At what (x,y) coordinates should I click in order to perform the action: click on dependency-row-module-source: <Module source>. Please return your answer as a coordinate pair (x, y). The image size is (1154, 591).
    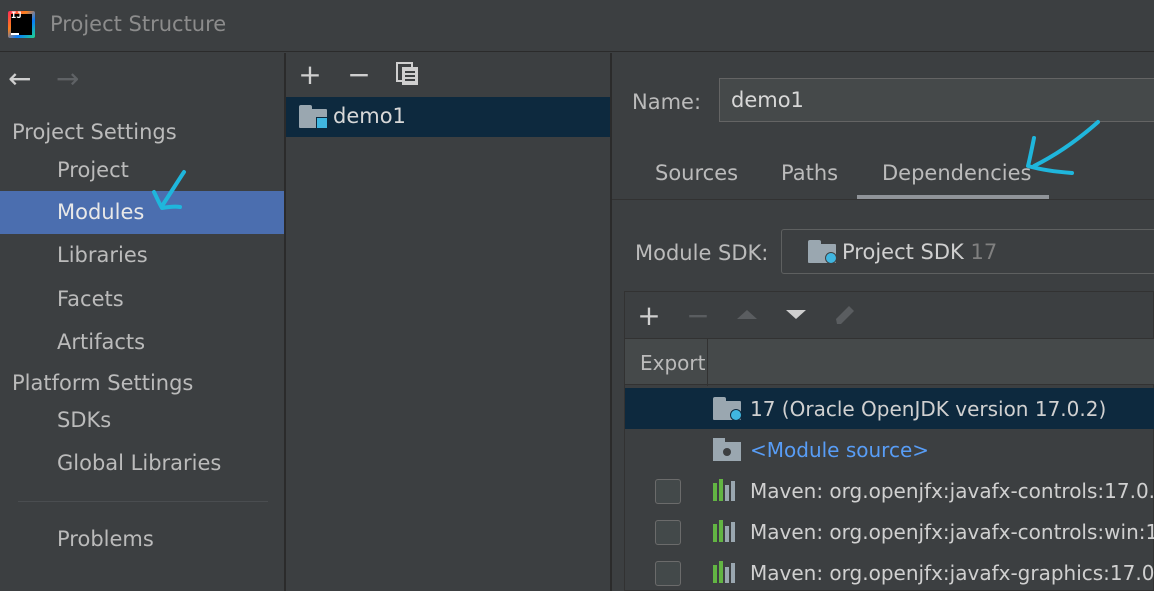
    Looking at the image, I should click on (889, 449).